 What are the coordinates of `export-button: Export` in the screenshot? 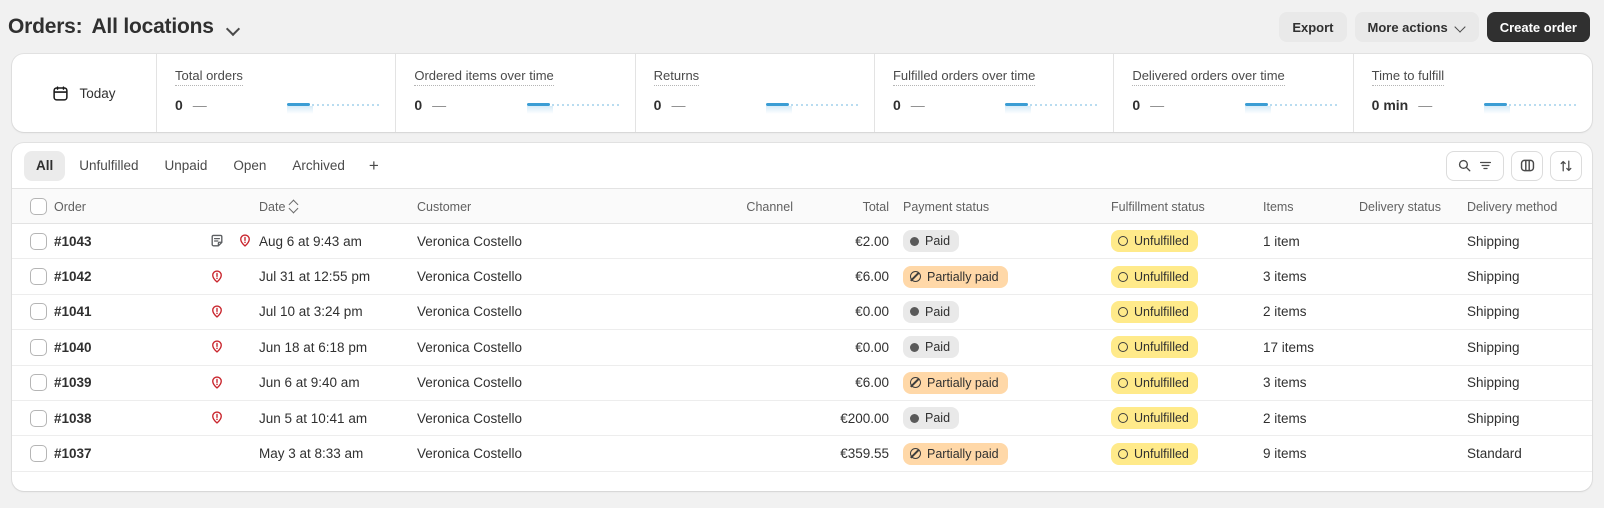 It's located at (1313, 27).